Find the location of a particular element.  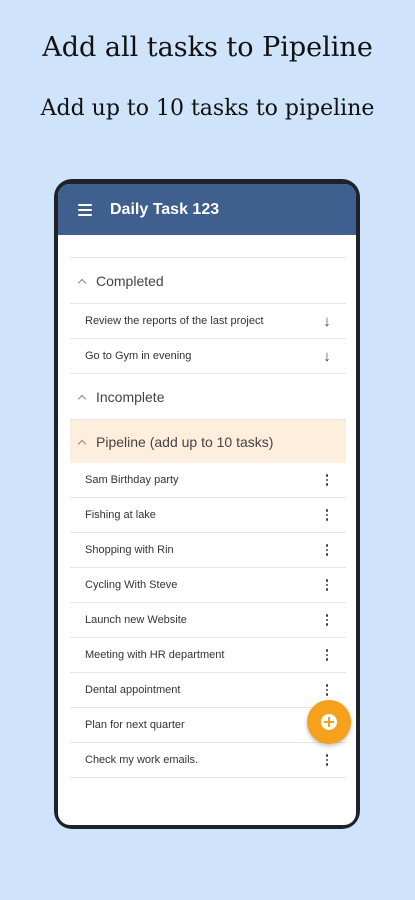

task-label: Go to Gym in evening is located at coordinates (138, 356).